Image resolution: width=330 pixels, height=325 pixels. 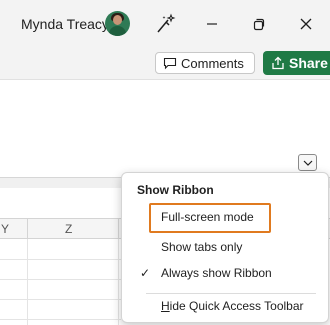 I want to click on column-header-y: Y, so click(x=5, y=229).